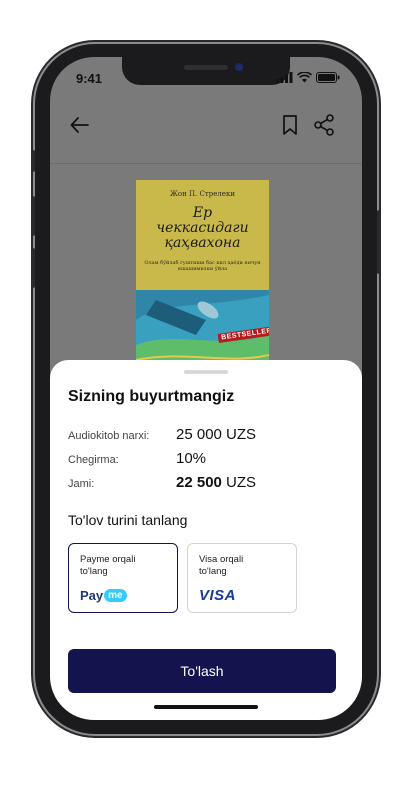 The width and height of the screenshot is (412, 791). Describe the element at coordinates (80, 125) in the screenshot. I see `arrow-left-icon` at that location.